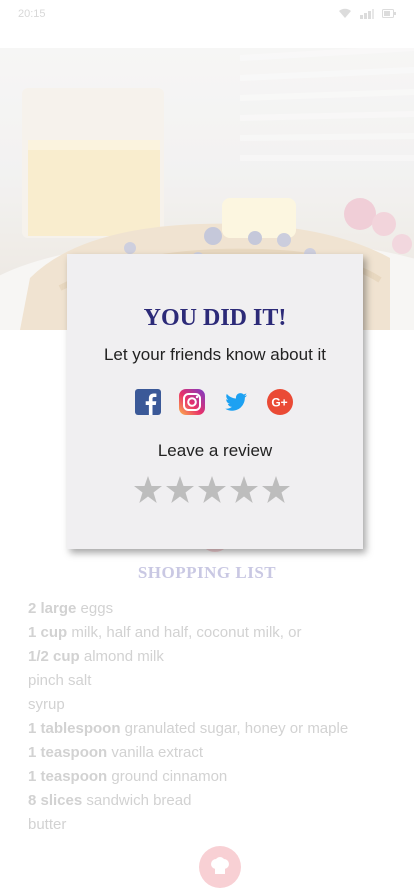  I want to click on ingredient-name: butter, so click(47, 824).